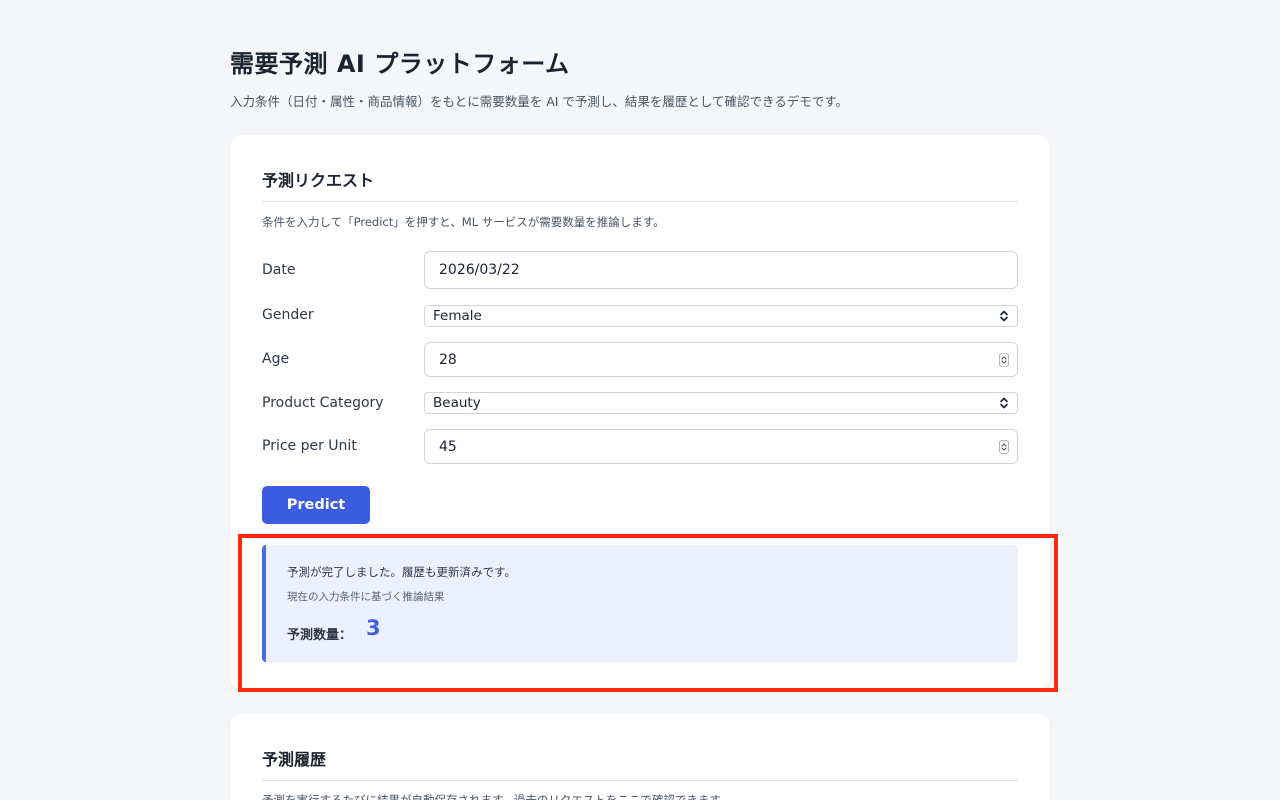  What do you see at coordinates (721, 270) in the screenshot?
I see `date-input: 2026/03/22` at bounding box center [721, 270].